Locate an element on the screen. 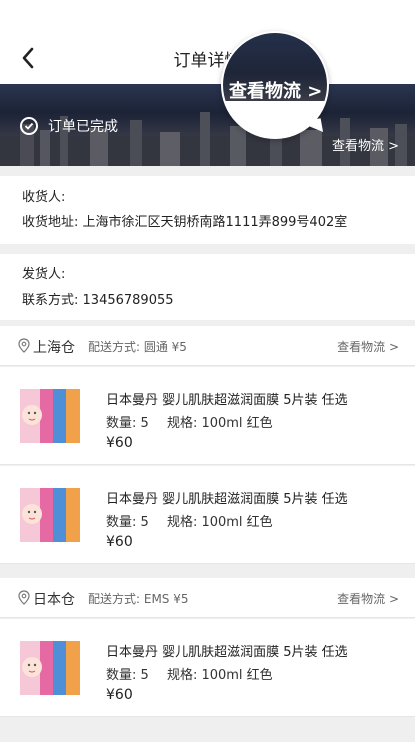 The height and width of the screenshot is (742, 415). contact-value: 13456789055 is located at coordinates (128, 300).